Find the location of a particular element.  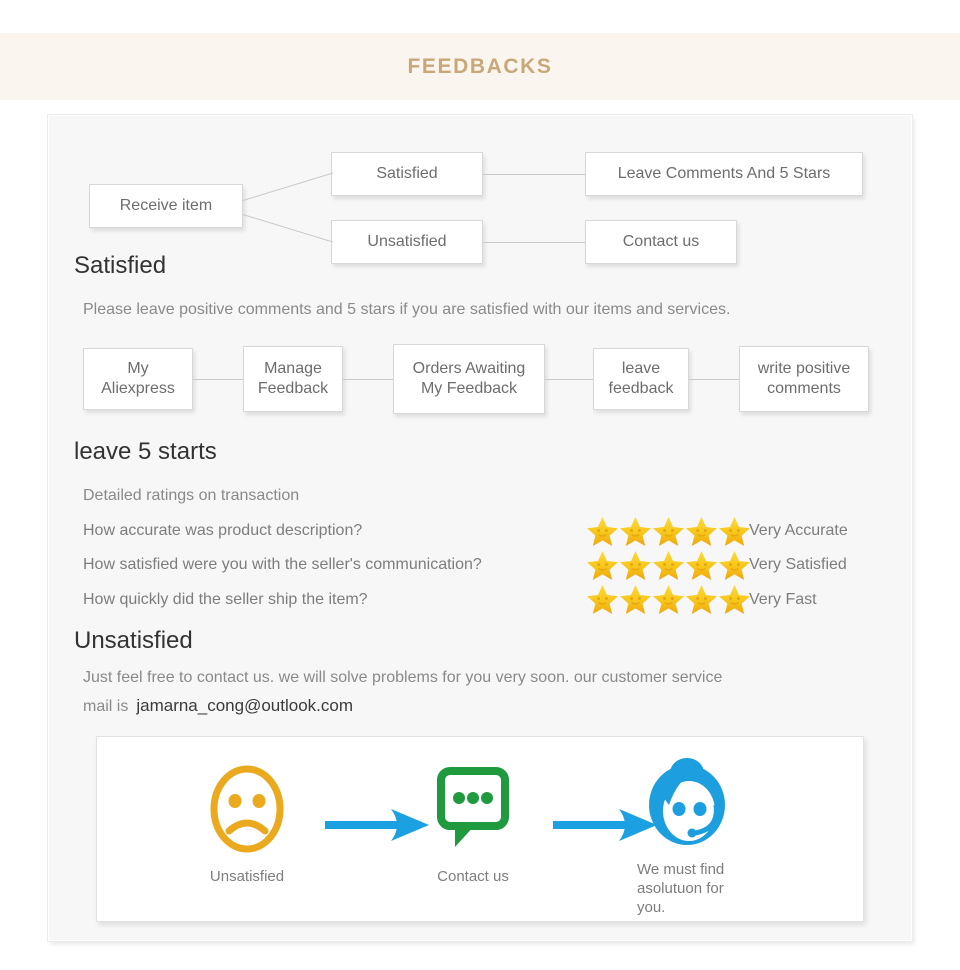

support-email: jamarna_cong@outlook.com is located at coordinates (240, 705).